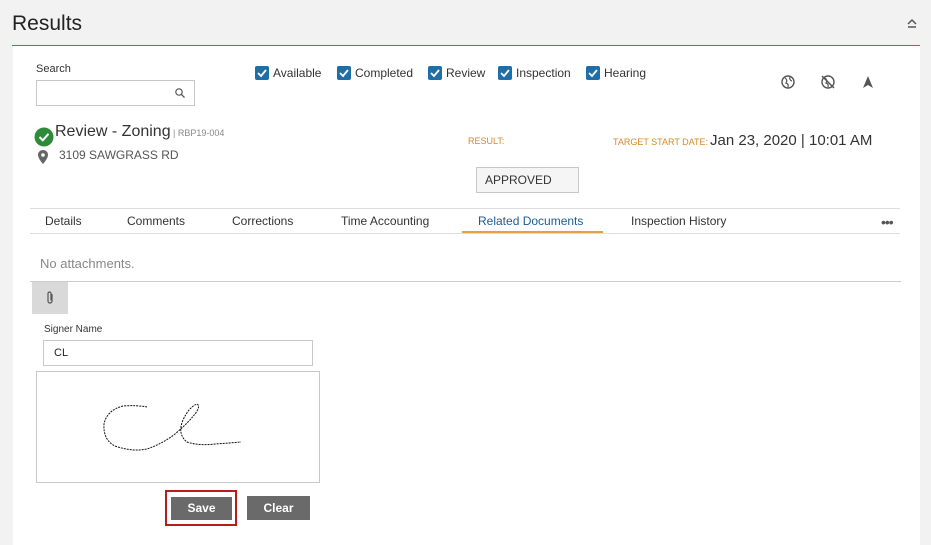 The width and height of the screenshot is (931, 545). I want to click on signer-name-label: Signer Name, so click(73, 329).